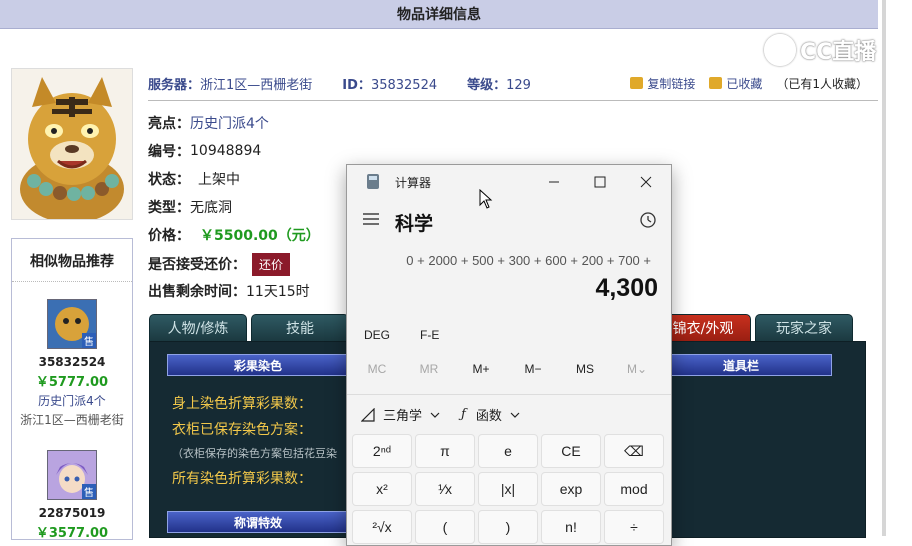 Image resolution: width=912 pixels, height=546 pixels. I want to click on favorite-icon, so click(716, 83).